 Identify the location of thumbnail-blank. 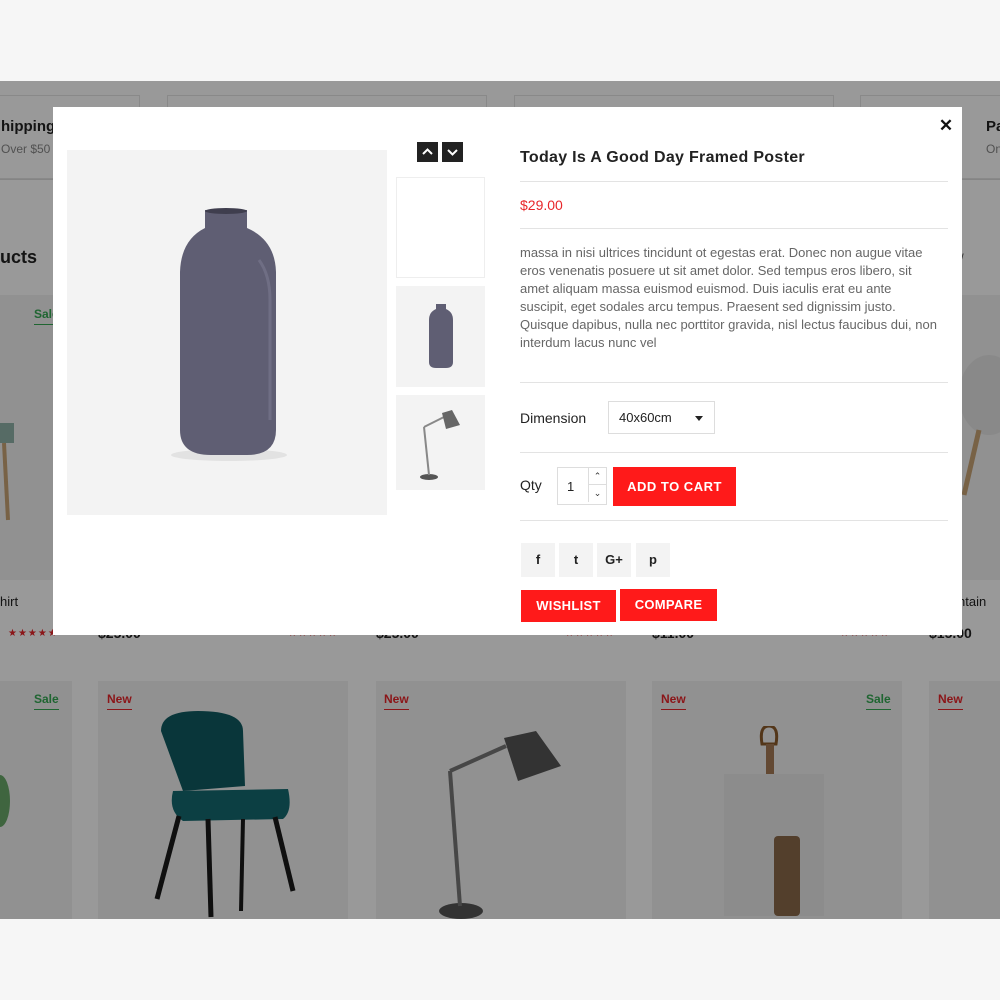
(440, 227).